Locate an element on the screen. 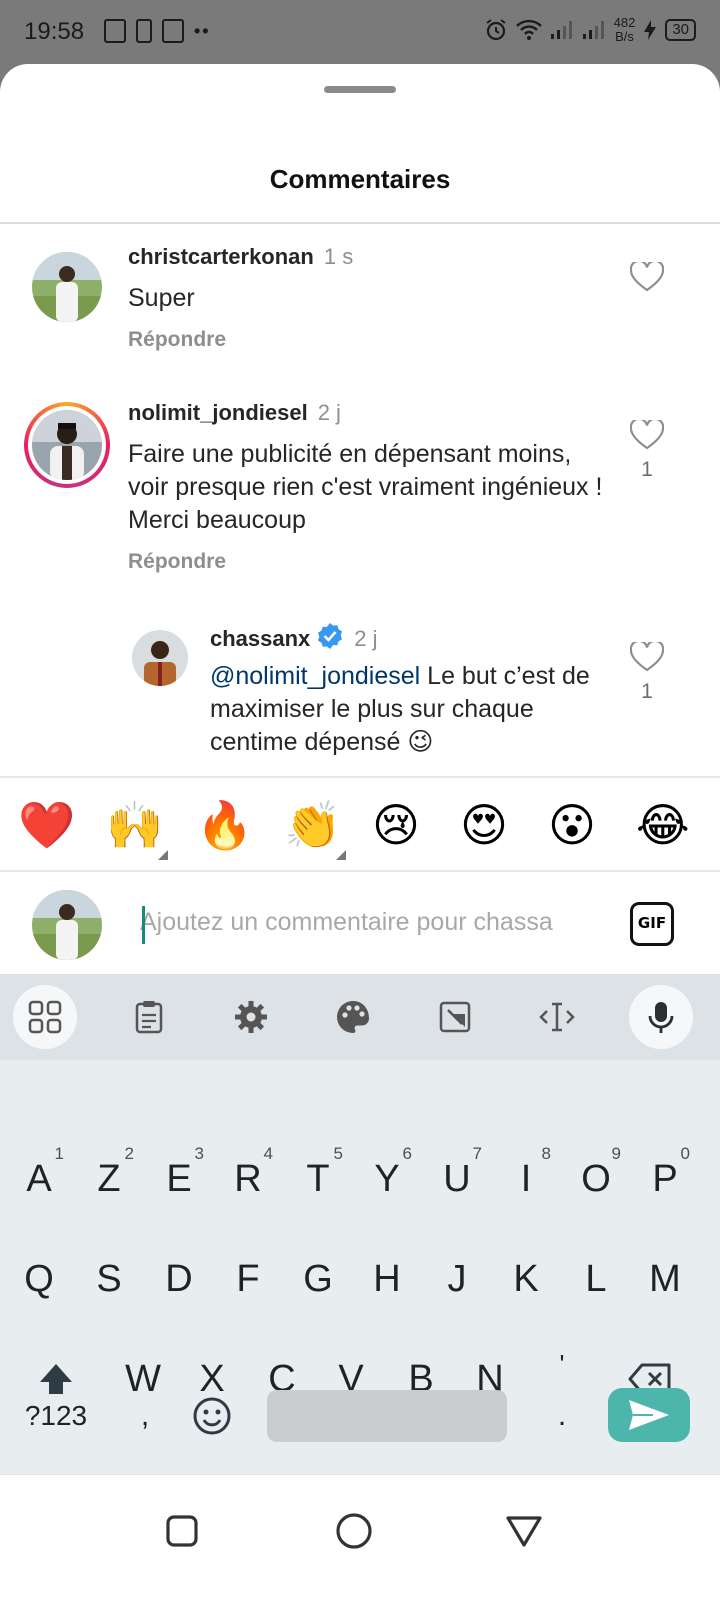 The image size is (720, 1600). grid-icon is located at coordinates (45, 1017).